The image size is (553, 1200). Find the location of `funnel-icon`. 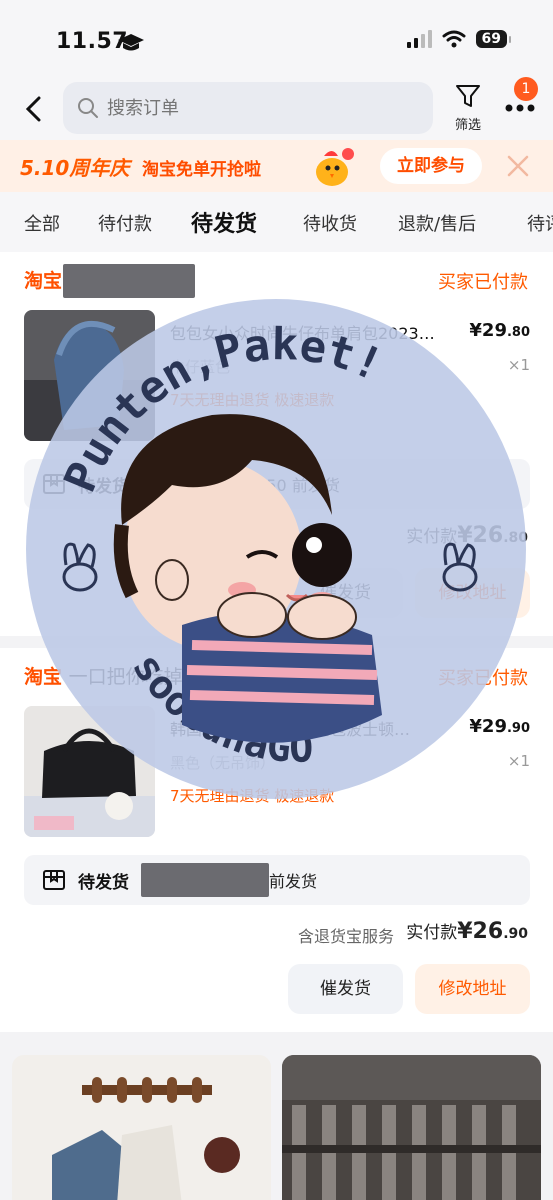

funnel-icon is located at coordinates (468, 96).